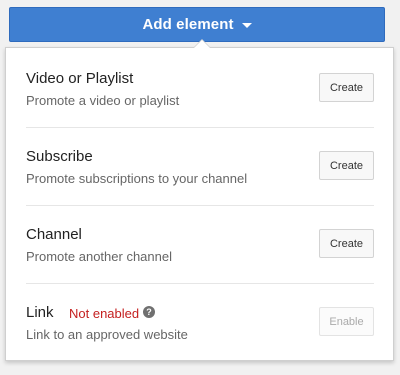 This screenshot has width=400, height=375. I want to click on caret-down-icon, so click(246, 25).